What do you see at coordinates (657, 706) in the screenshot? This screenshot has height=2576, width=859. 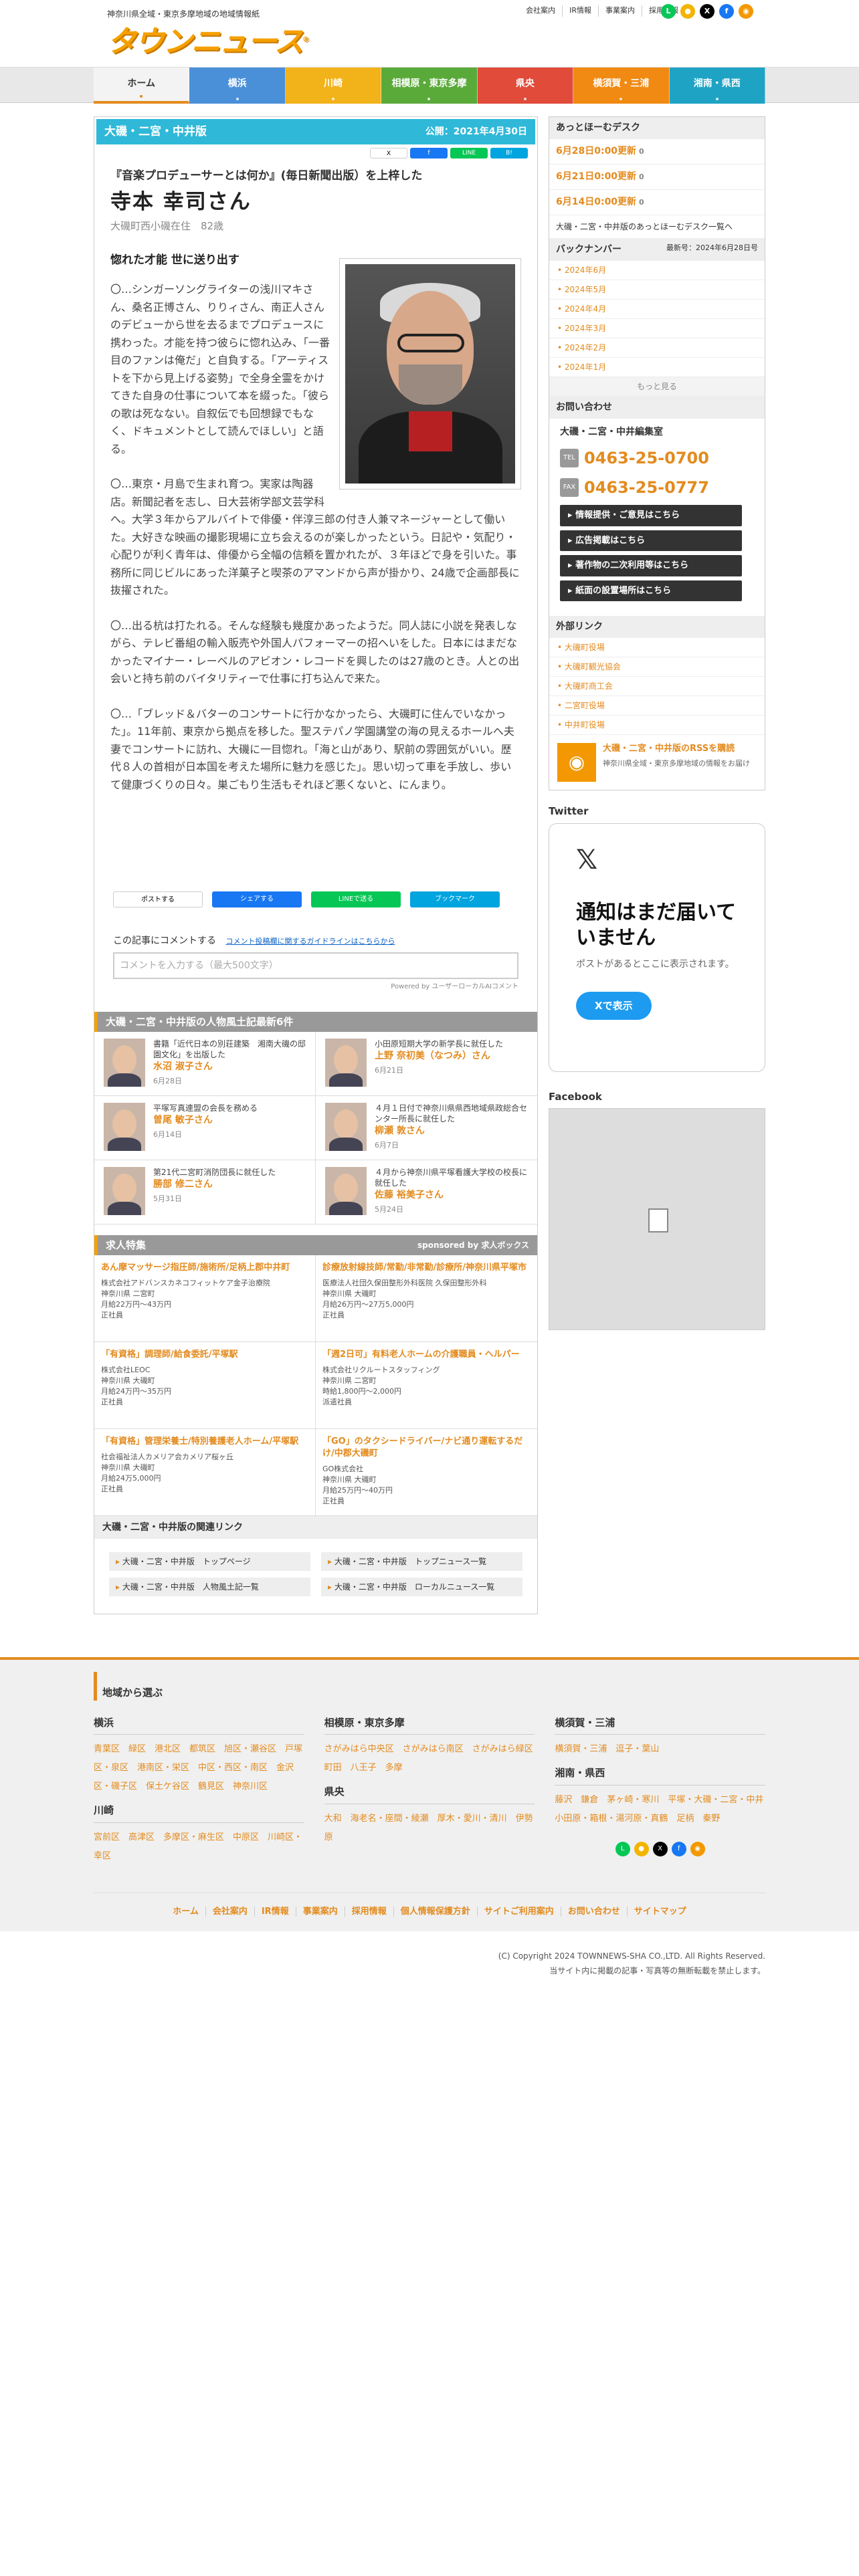 I see `external-link: 二宮町役場` at bounding box center [657, 706].